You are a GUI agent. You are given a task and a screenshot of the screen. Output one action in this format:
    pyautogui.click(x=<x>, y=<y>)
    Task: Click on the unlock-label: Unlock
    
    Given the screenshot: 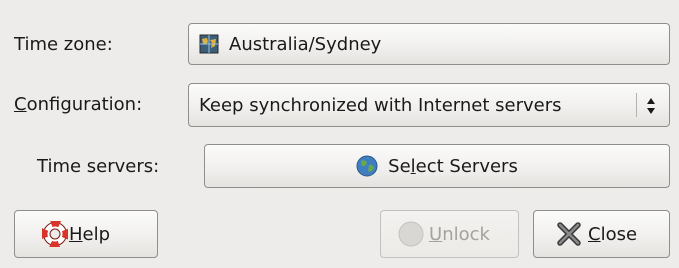 What is the action you would take?
    pyautogui.click(x=459, y=234)
    